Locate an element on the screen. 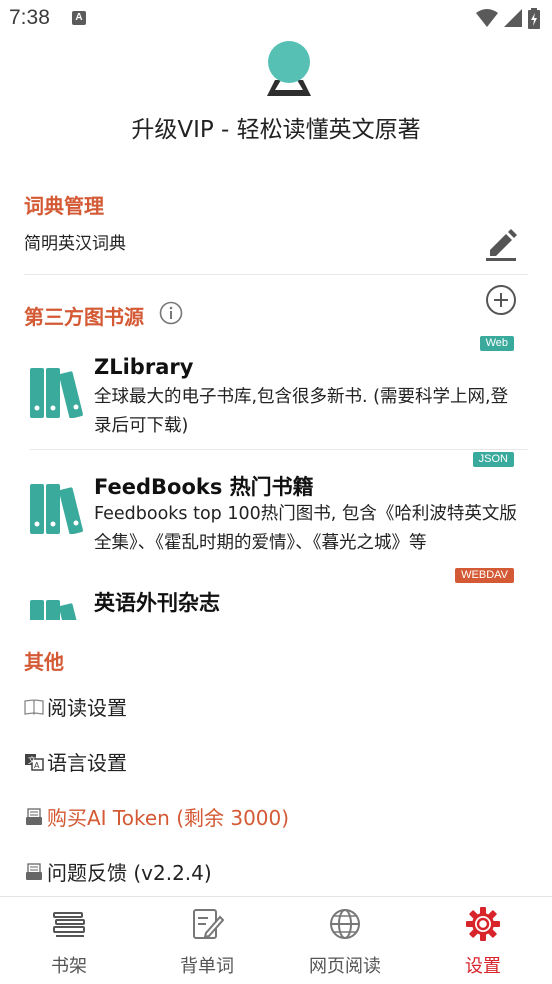 The height and width of the screenshot is (984, 552). source-name: 英语外刊杂志 is located at coordinates (157, 602).